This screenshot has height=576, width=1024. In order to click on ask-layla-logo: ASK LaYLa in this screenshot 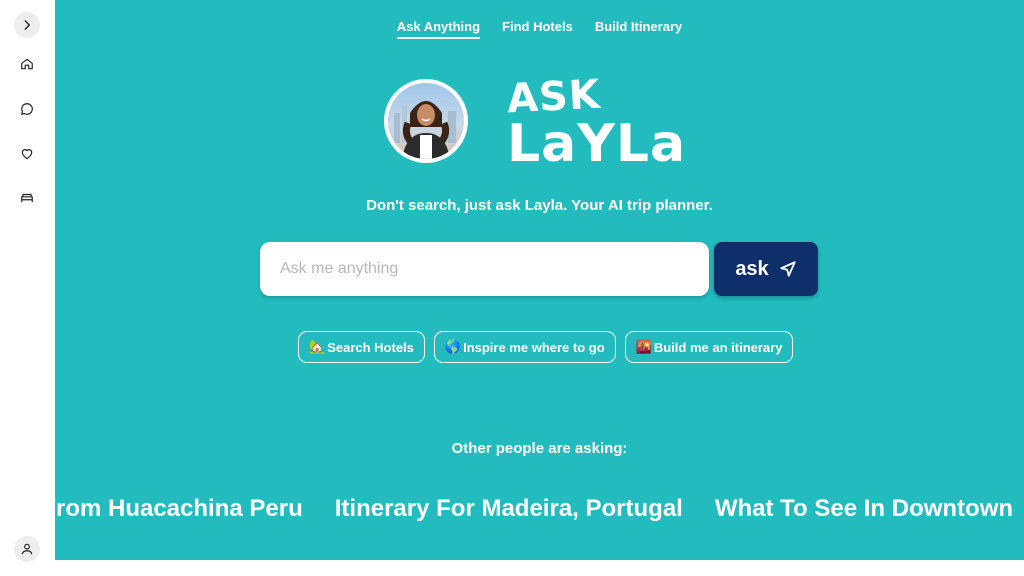, I will do `click(596, 123)`.